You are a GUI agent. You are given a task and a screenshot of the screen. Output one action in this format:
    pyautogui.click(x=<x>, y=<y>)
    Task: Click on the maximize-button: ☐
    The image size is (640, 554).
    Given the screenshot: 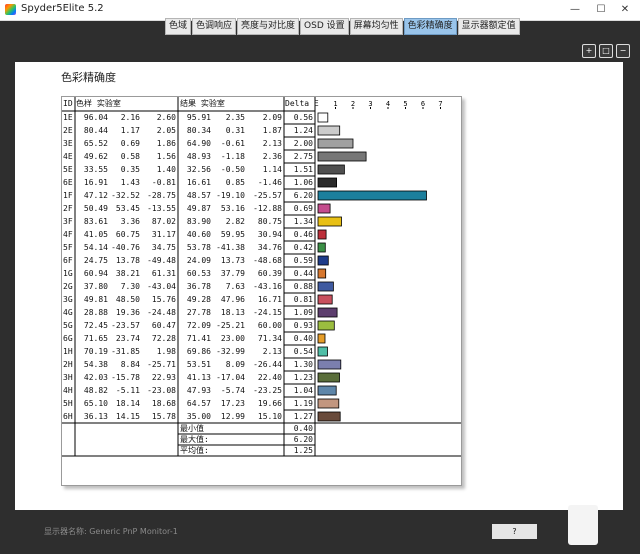 What is the action you would take?
    pyautogui.click(x=601, y=10)
    